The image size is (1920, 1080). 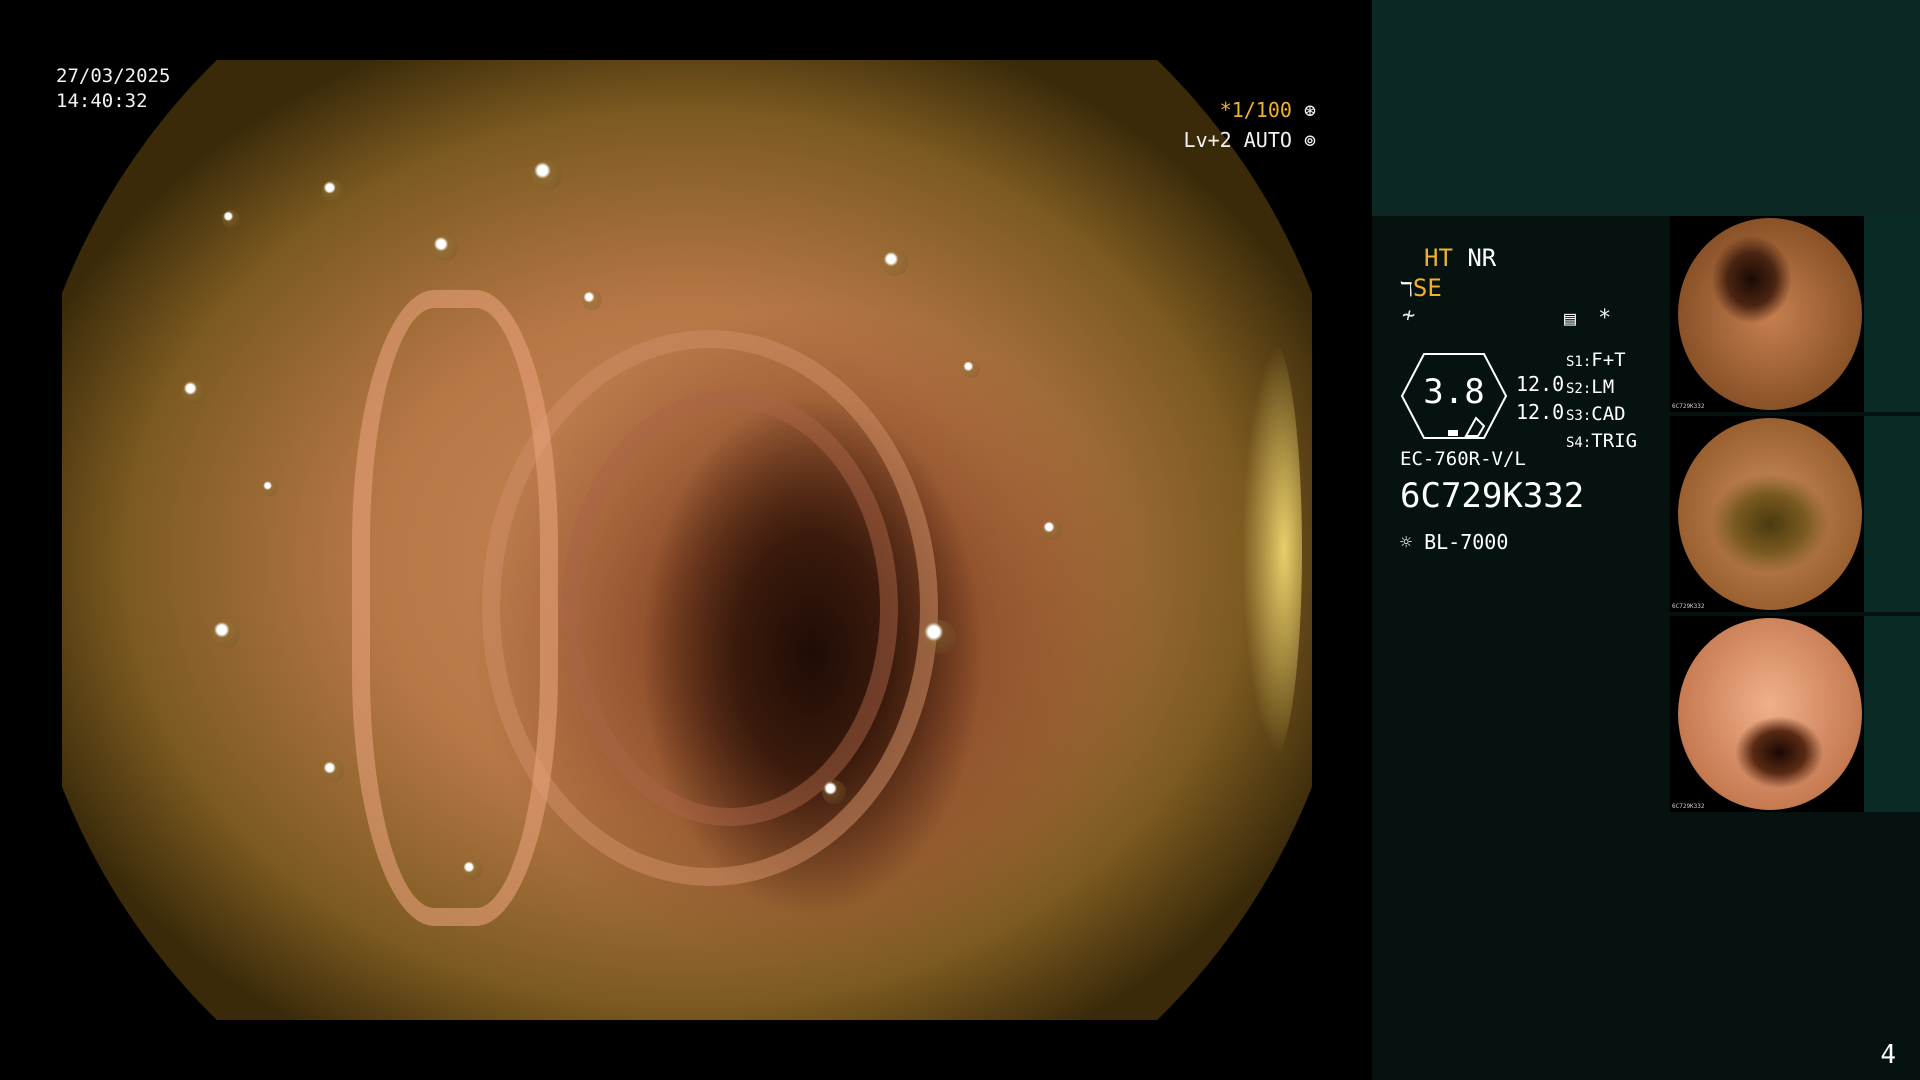 I want to click on star-marker: *, so click(x=1605, y=318).